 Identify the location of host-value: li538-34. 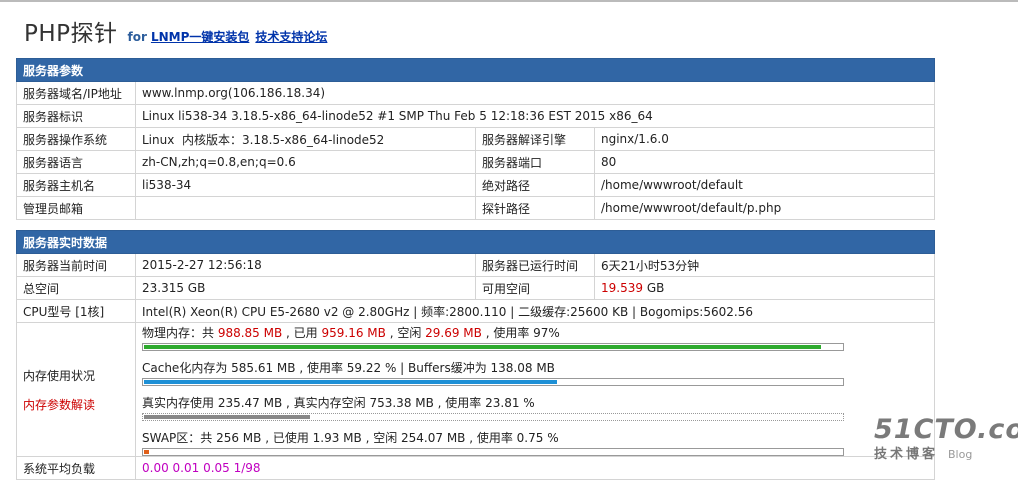
(305, 185).